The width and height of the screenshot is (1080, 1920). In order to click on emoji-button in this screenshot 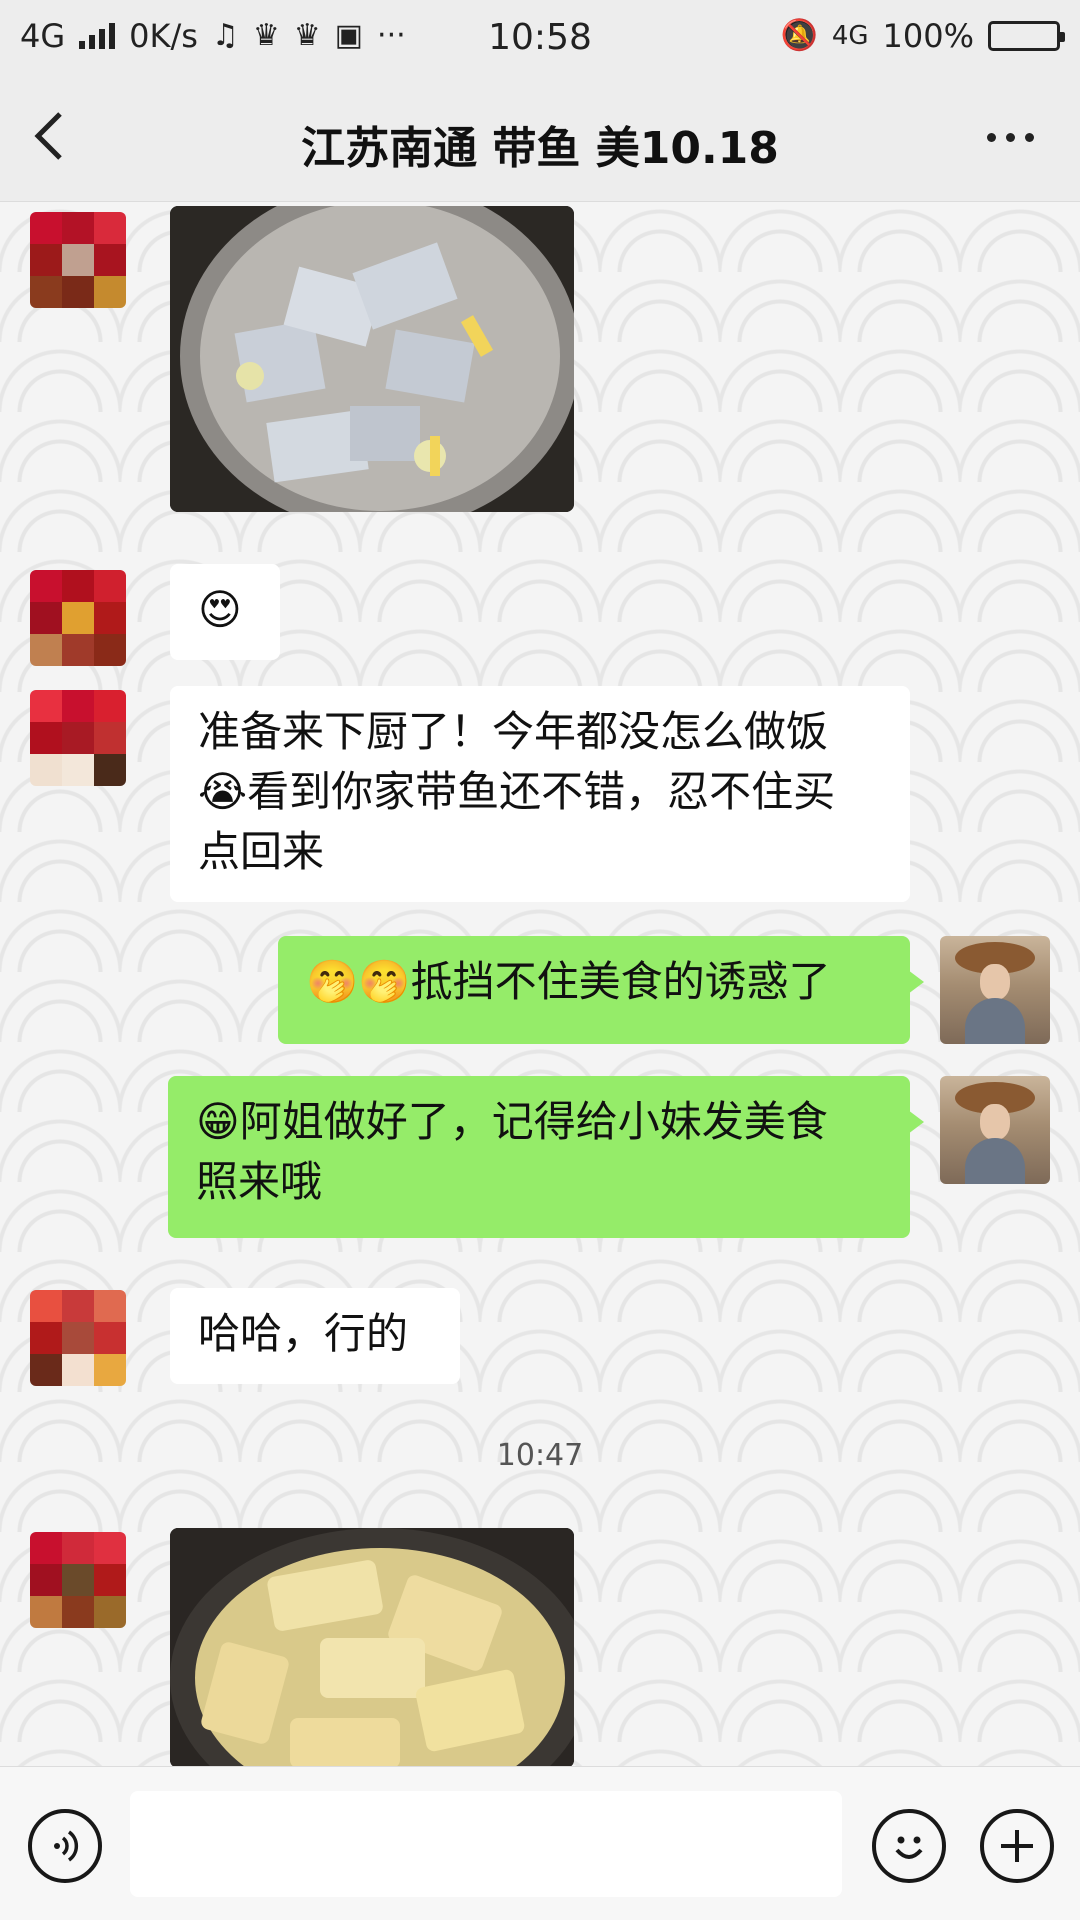, I will do `click(909, 1846)`.